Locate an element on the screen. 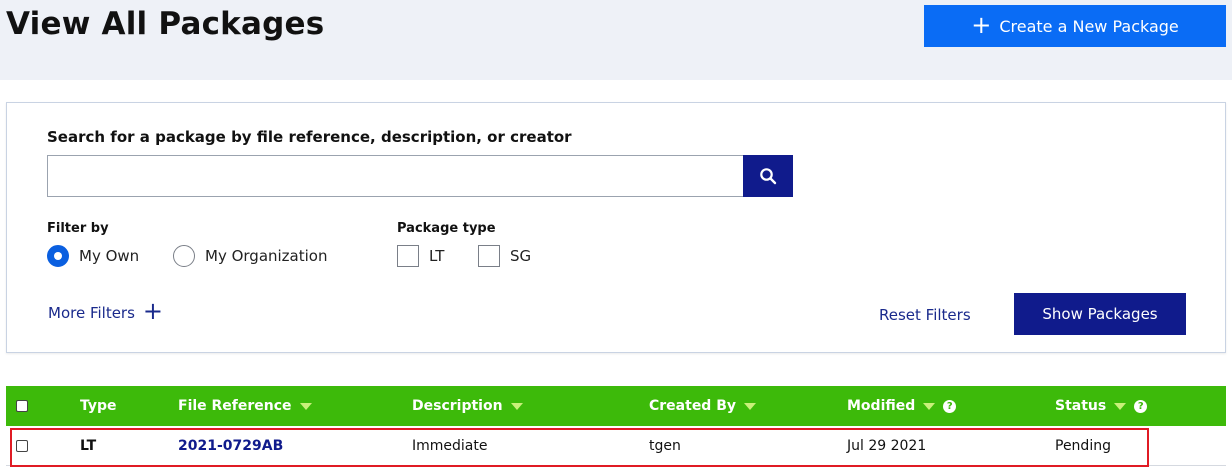 The width and height of the screenshot is (1232, 472). column-created-by: Created By is located at coordinates (703, 406).